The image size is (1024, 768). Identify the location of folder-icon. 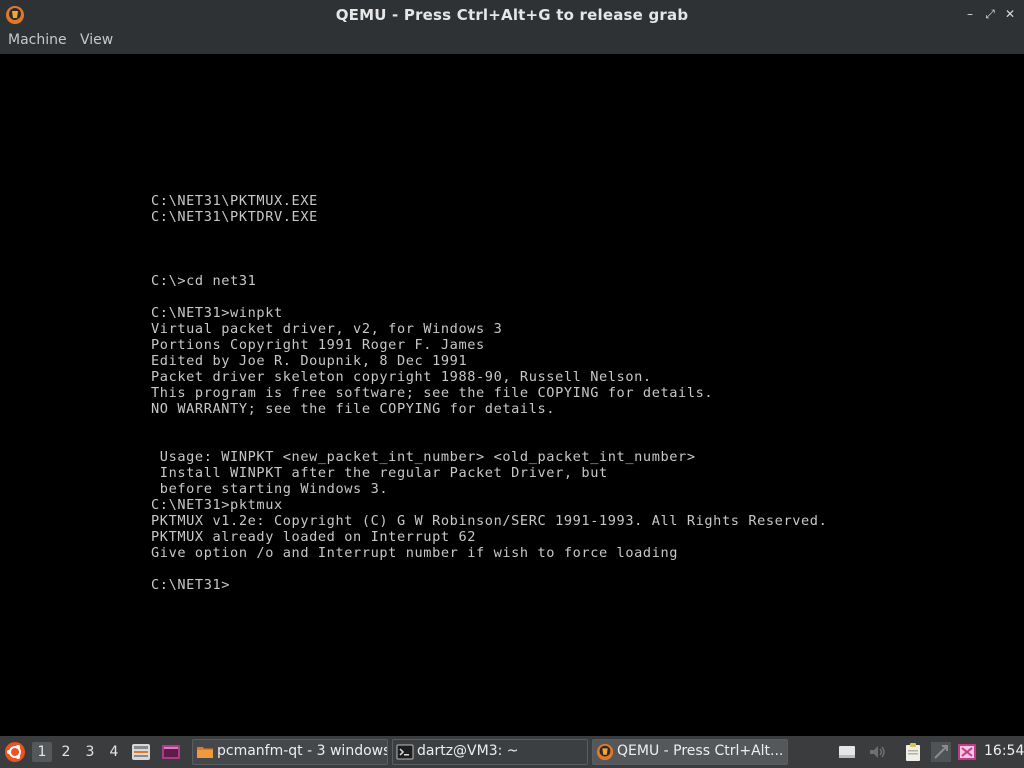
(205, 752).